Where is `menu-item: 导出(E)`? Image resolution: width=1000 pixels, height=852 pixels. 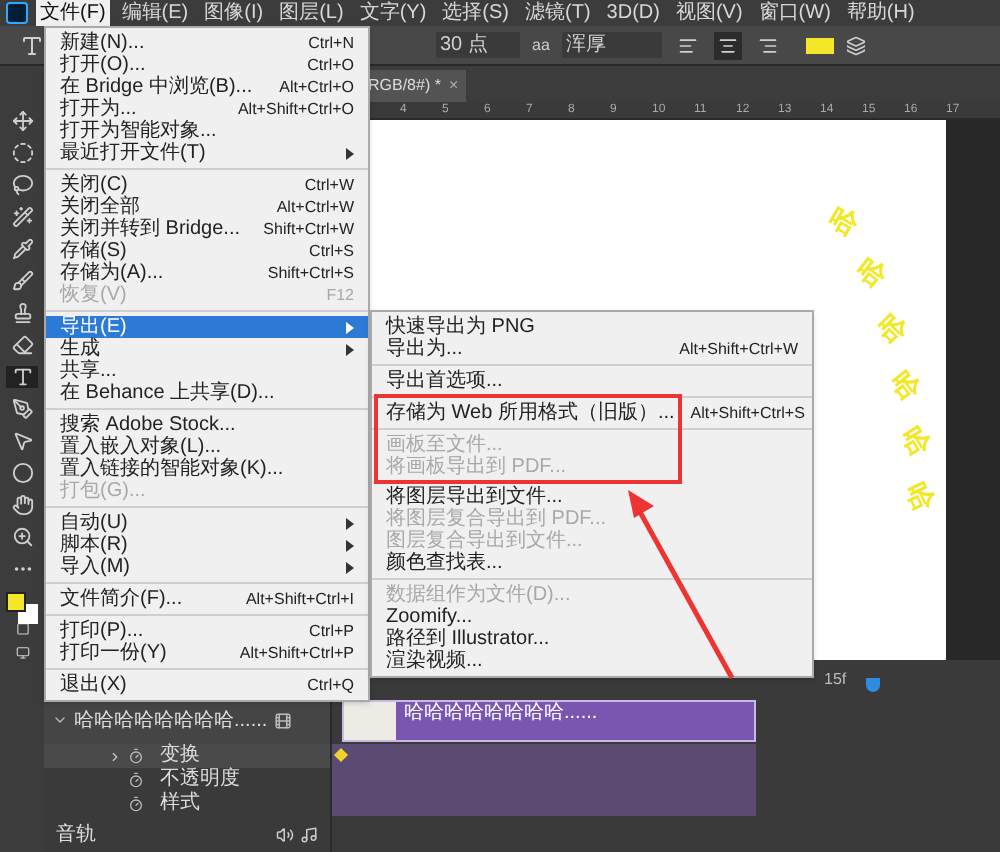
menu-item: 导出(E) is located at coordinates (207, 327).